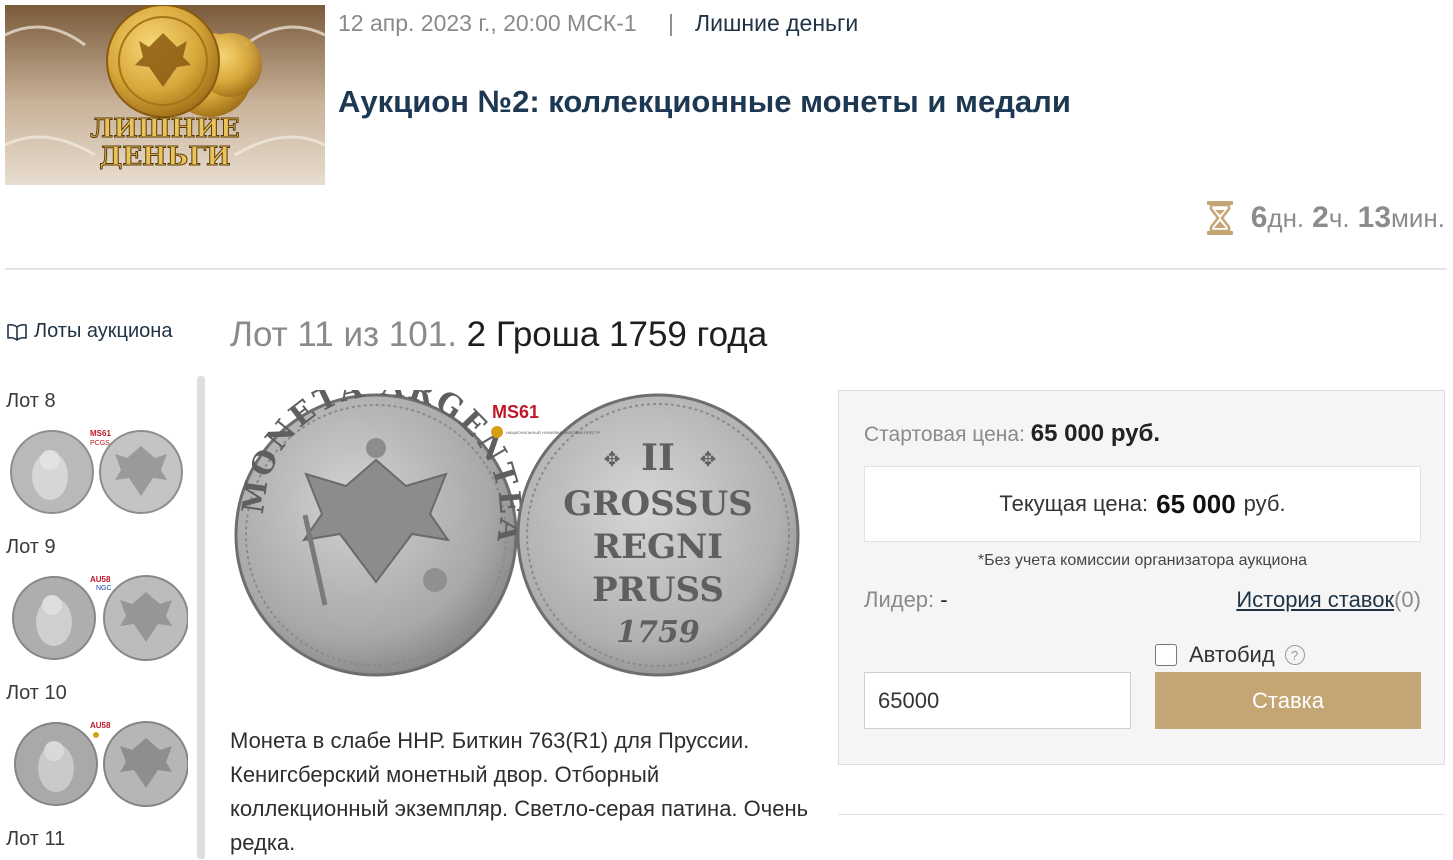  Describe the element at coordinates (1166, 655) in the screenshot. I see `autobid-checkbox` at that location.